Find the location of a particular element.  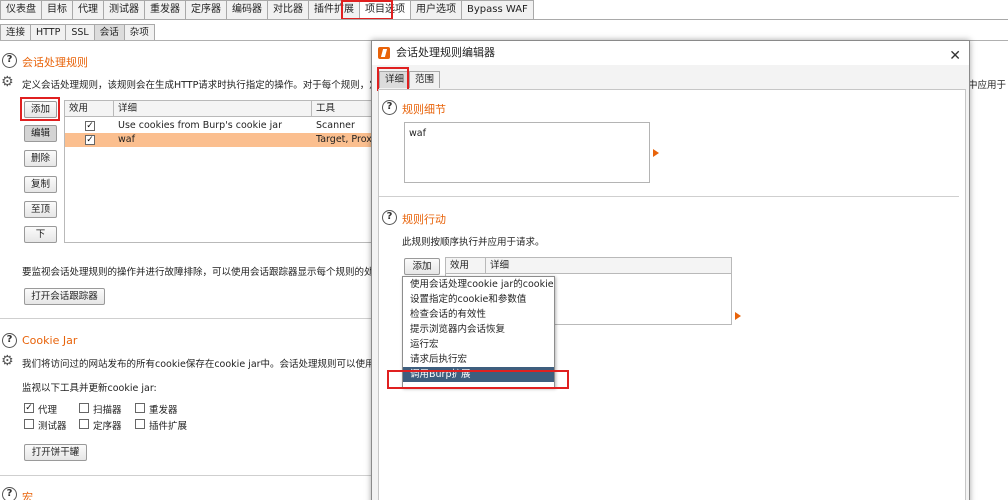

proxy-label: 代理 is located at coordinates (48, 410).